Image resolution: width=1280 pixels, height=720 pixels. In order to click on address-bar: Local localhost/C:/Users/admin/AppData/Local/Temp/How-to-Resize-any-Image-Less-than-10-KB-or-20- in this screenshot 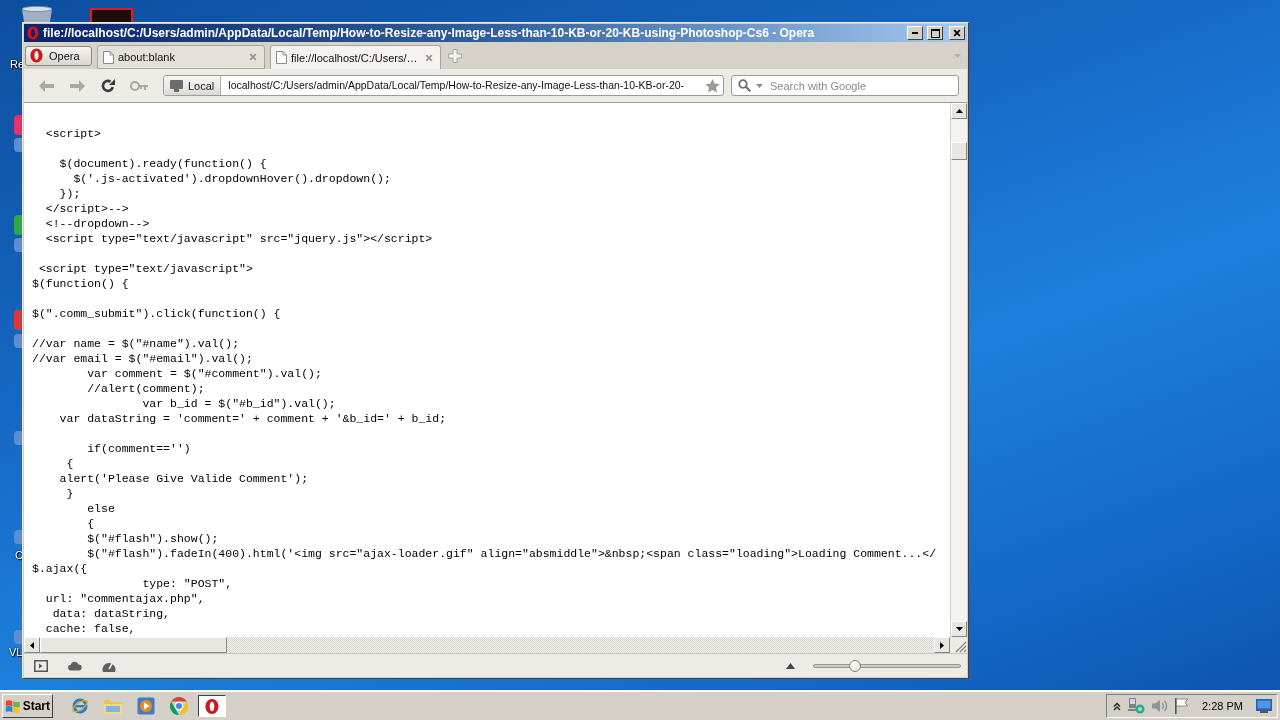, I will do `click(443, 85)`.